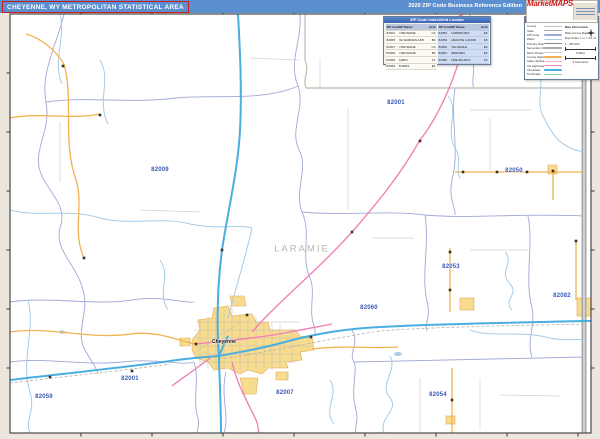 The width and height of the screenshot is (600, 439). I want to click on index-row: 82053 BURNS E4, so click(411, 67).